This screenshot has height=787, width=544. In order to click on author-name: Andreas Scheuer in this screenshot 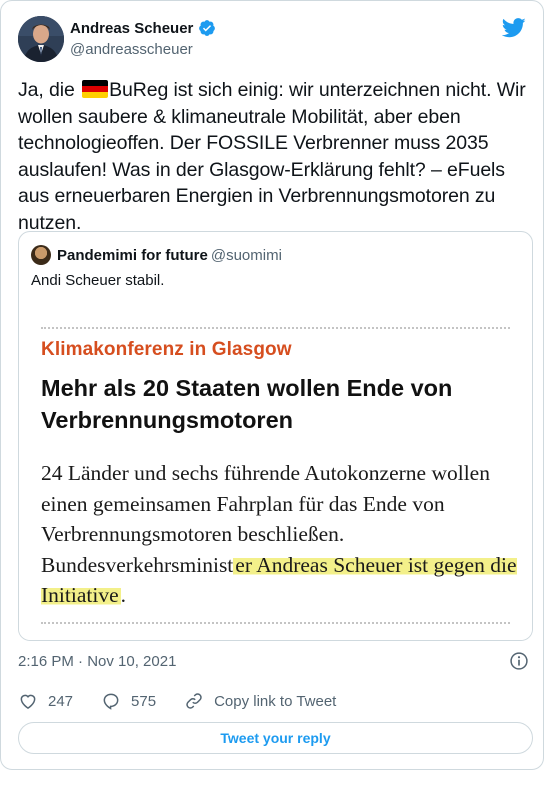, I will do `click(131, 28)`.